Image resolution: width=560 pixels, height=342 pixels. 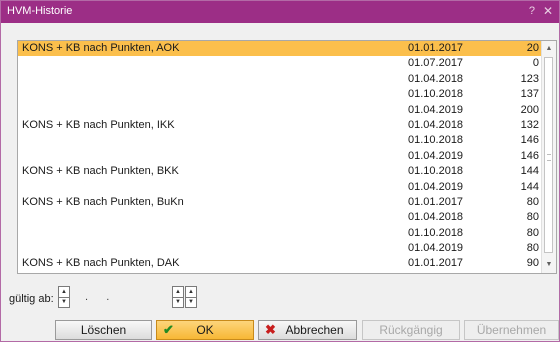 I want to click on table-row: KONS + KB nach Punkten, AOK 01.01.2017 20, so click(x=280, y=49).